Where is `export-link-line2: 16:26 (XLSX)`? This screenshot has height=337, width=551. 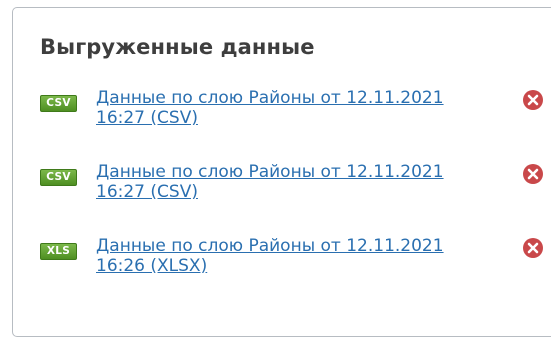
export-link-line2: 16:26 (XLSX) is located at coordinates (152, 266).